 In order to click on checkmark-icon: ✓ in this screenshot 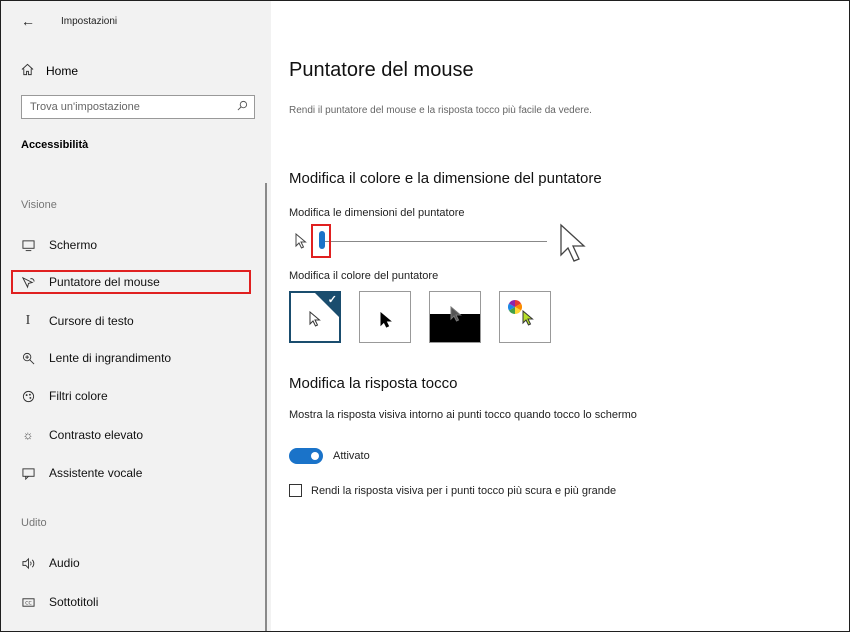, I will do `click(332, 300)`.